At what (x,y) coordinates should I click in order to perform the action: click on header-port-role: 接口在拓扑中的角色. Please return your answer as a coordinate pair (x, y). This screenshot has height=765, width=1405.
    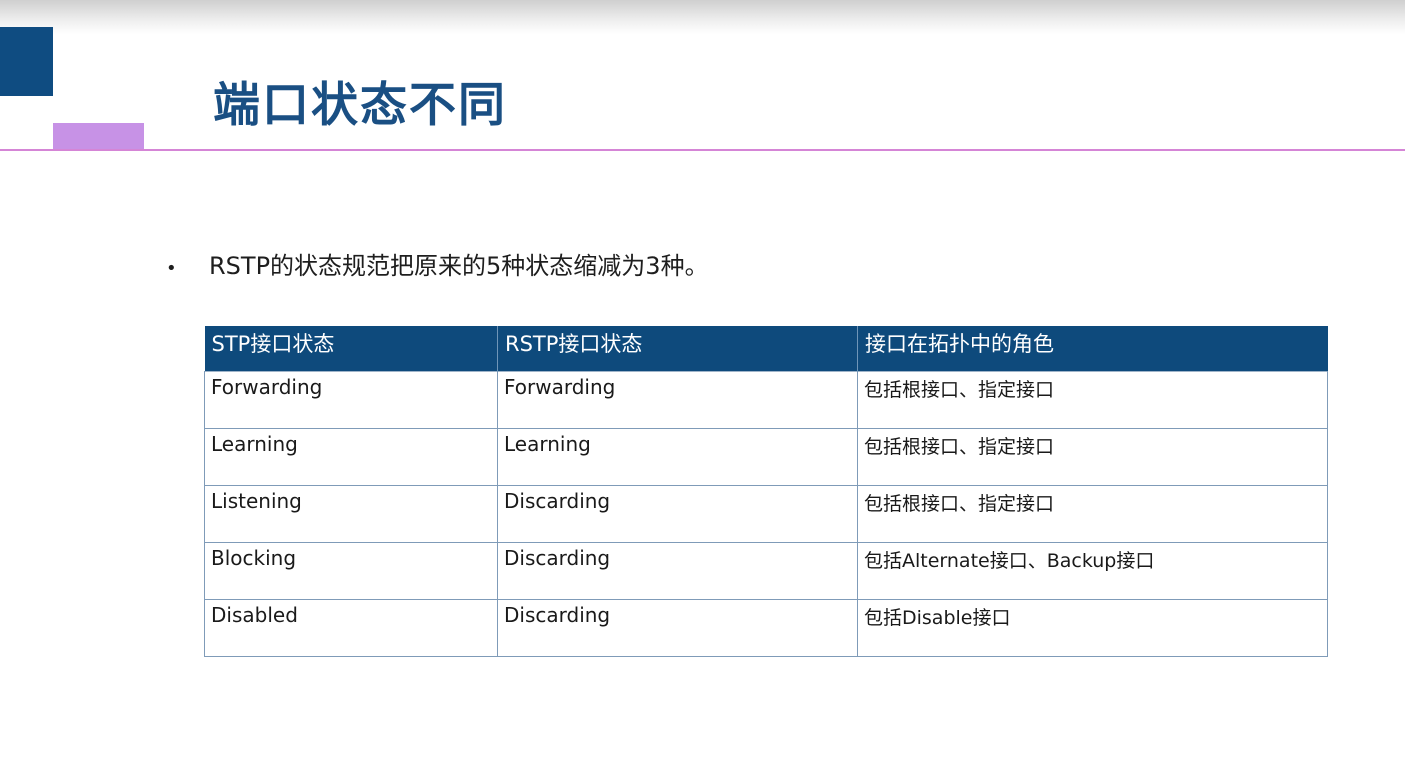
    Looking at the image, I should click on (1092, 348).